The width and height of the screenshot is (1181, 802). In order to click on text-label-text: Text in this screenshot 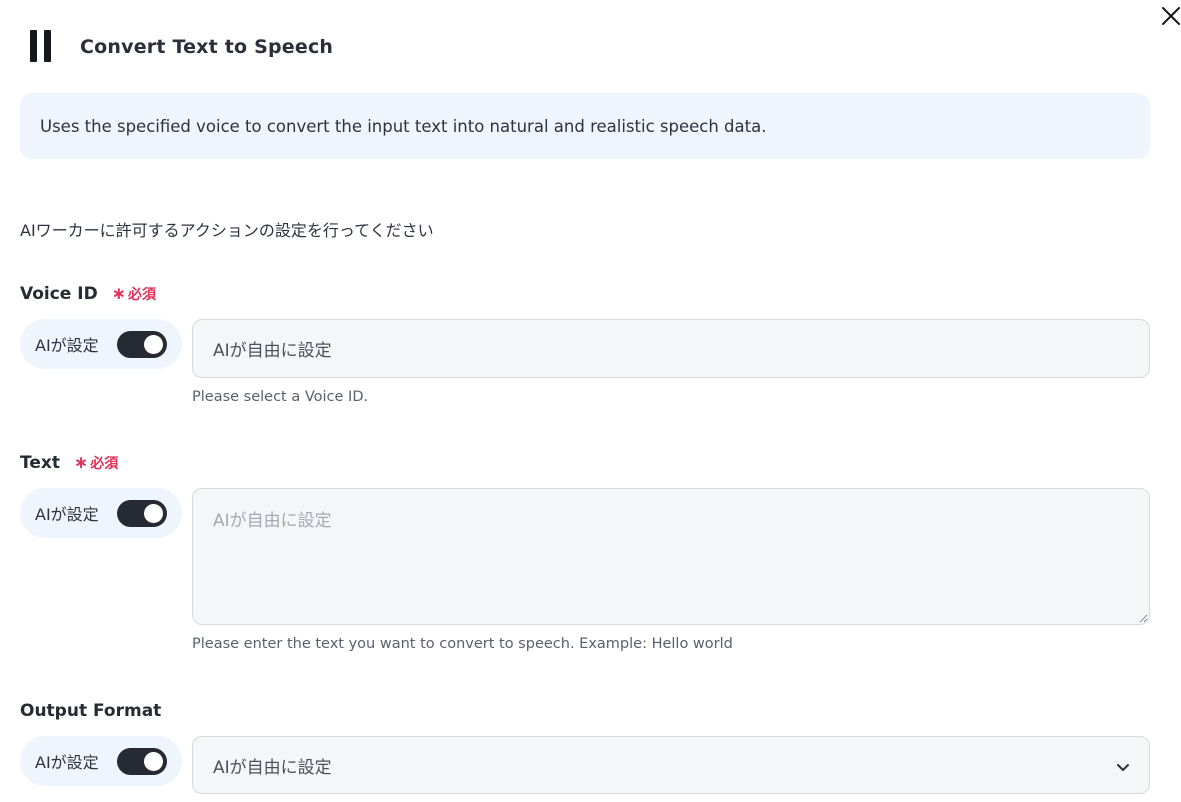, I will do `click(40, 463)`.